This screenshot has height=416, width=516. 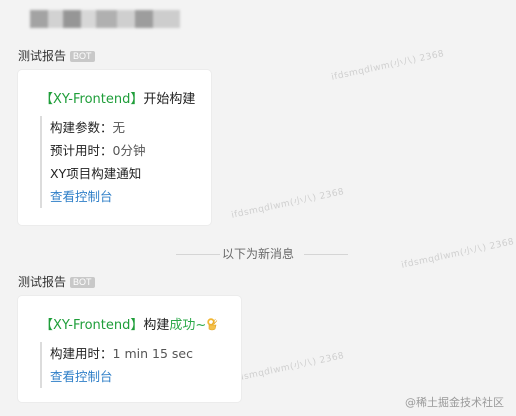 I want to click on ok-hand-icon, so click(x=212, y=324).